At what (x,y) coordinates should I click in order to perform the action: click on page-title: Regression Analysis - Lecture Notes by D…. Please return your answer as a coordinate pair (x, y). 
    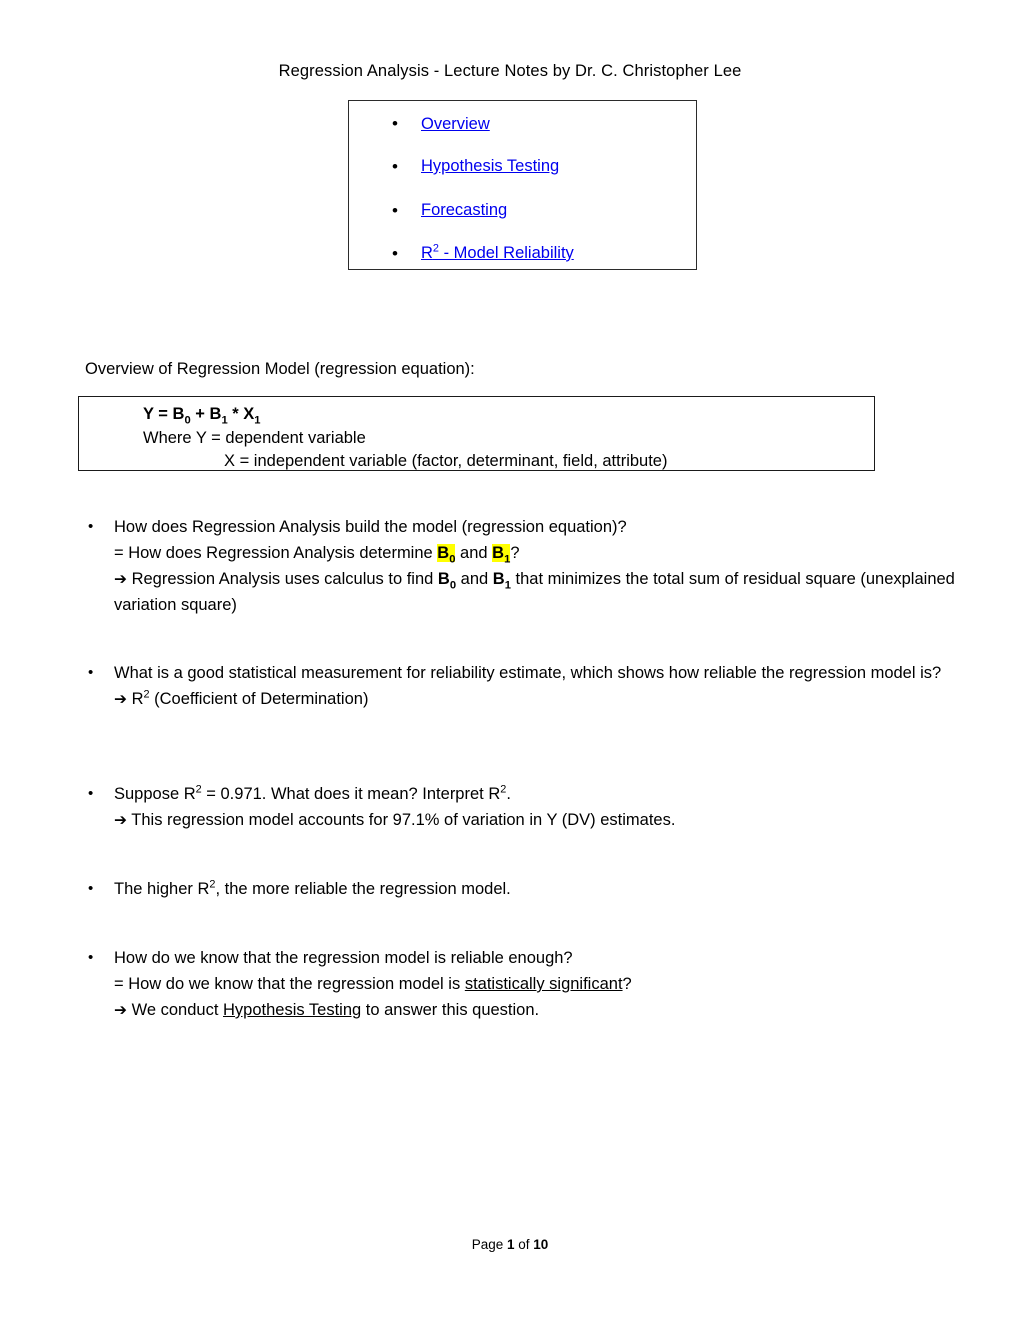
    Looking at the image, I should click on (510, 71).